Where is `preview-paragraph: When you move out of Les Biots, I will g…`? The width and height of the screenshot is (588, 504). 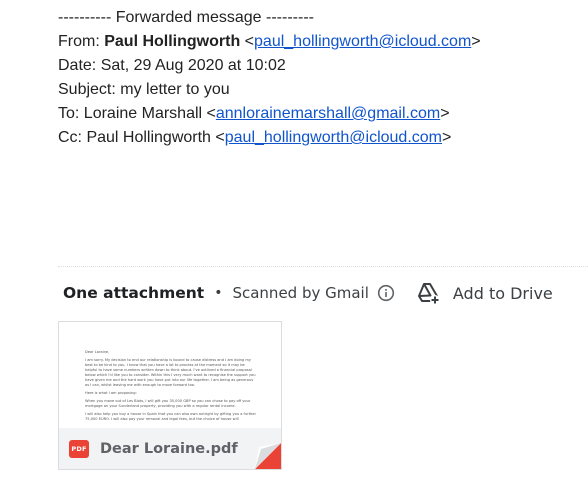
preview-paragraph: When you move out of Les Biots, I will g… is located at coordinates (168, 403).